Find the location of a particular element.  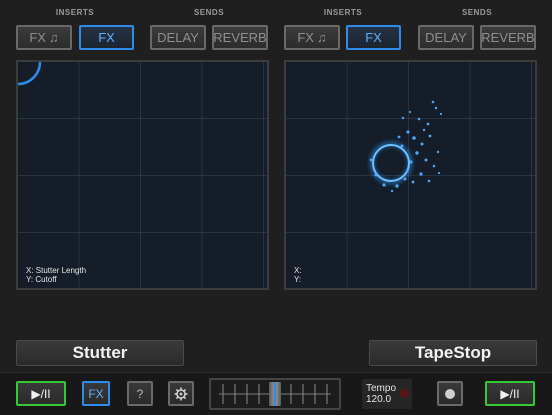

tempo-tap-indicator is located at coordinates (404, 393).